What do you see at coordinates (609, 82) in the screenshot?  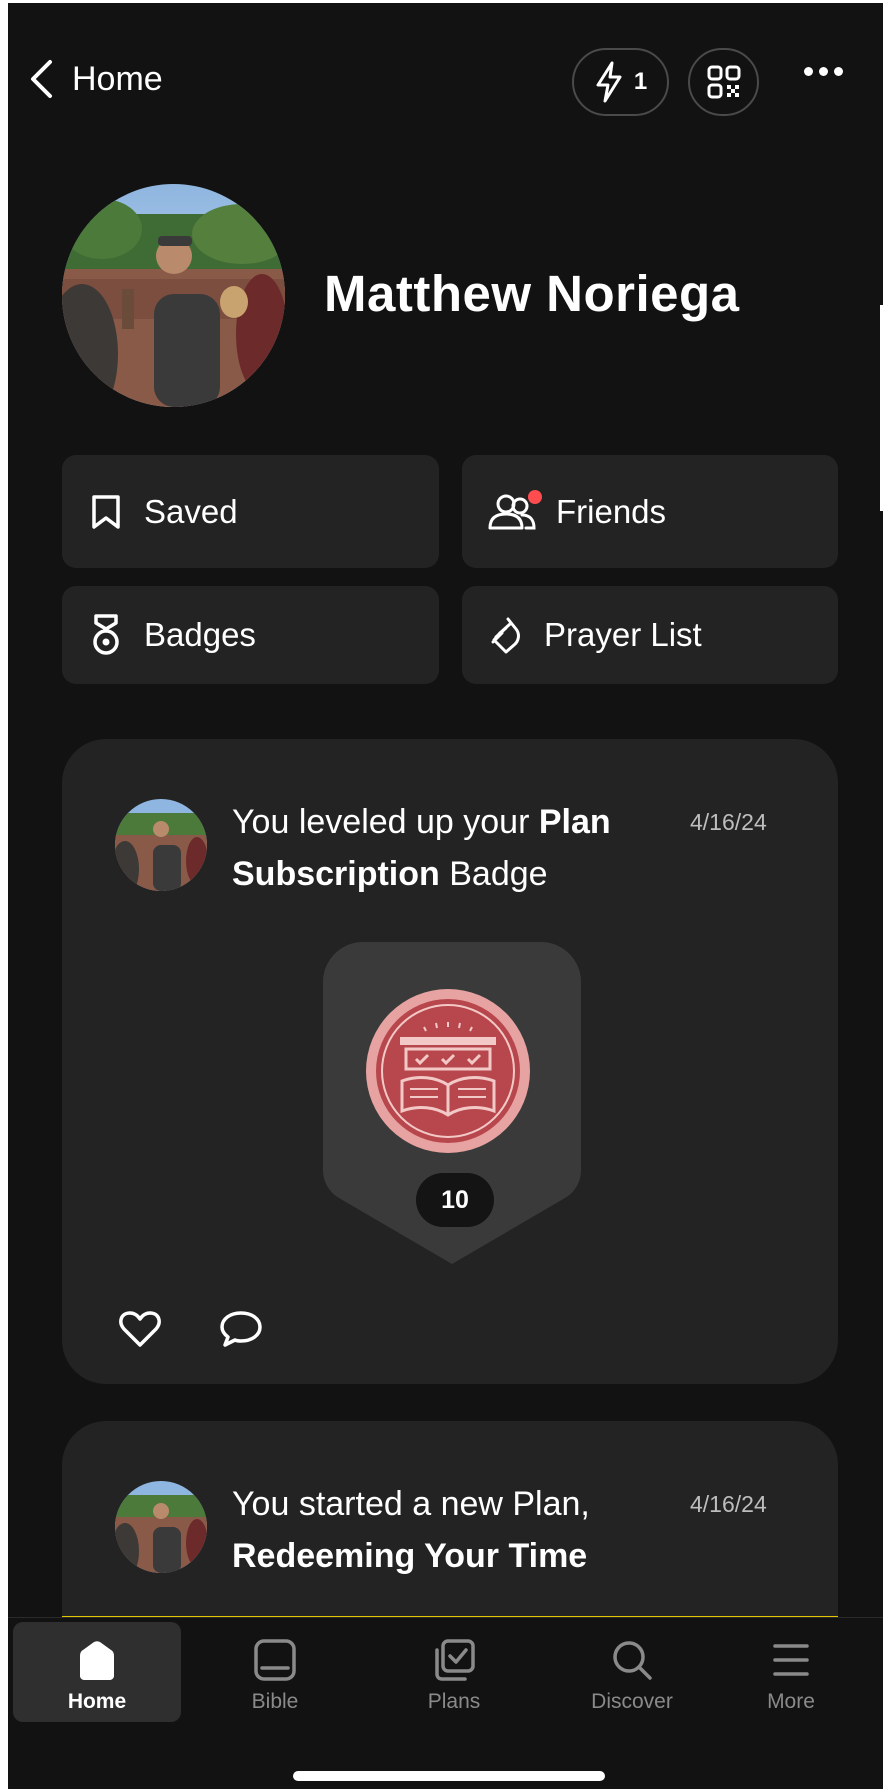 I see `lightning-icon` at bounding box center [609, 82].